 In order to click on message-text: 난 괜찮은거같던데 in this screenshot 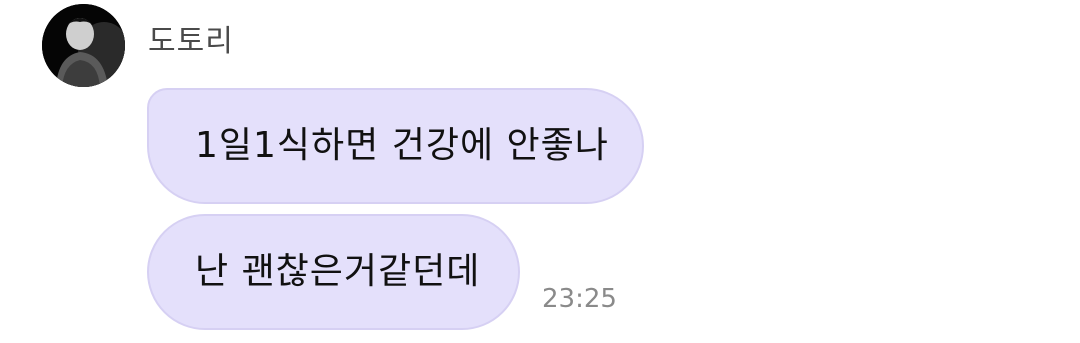, I will do `click(338, 271)`.